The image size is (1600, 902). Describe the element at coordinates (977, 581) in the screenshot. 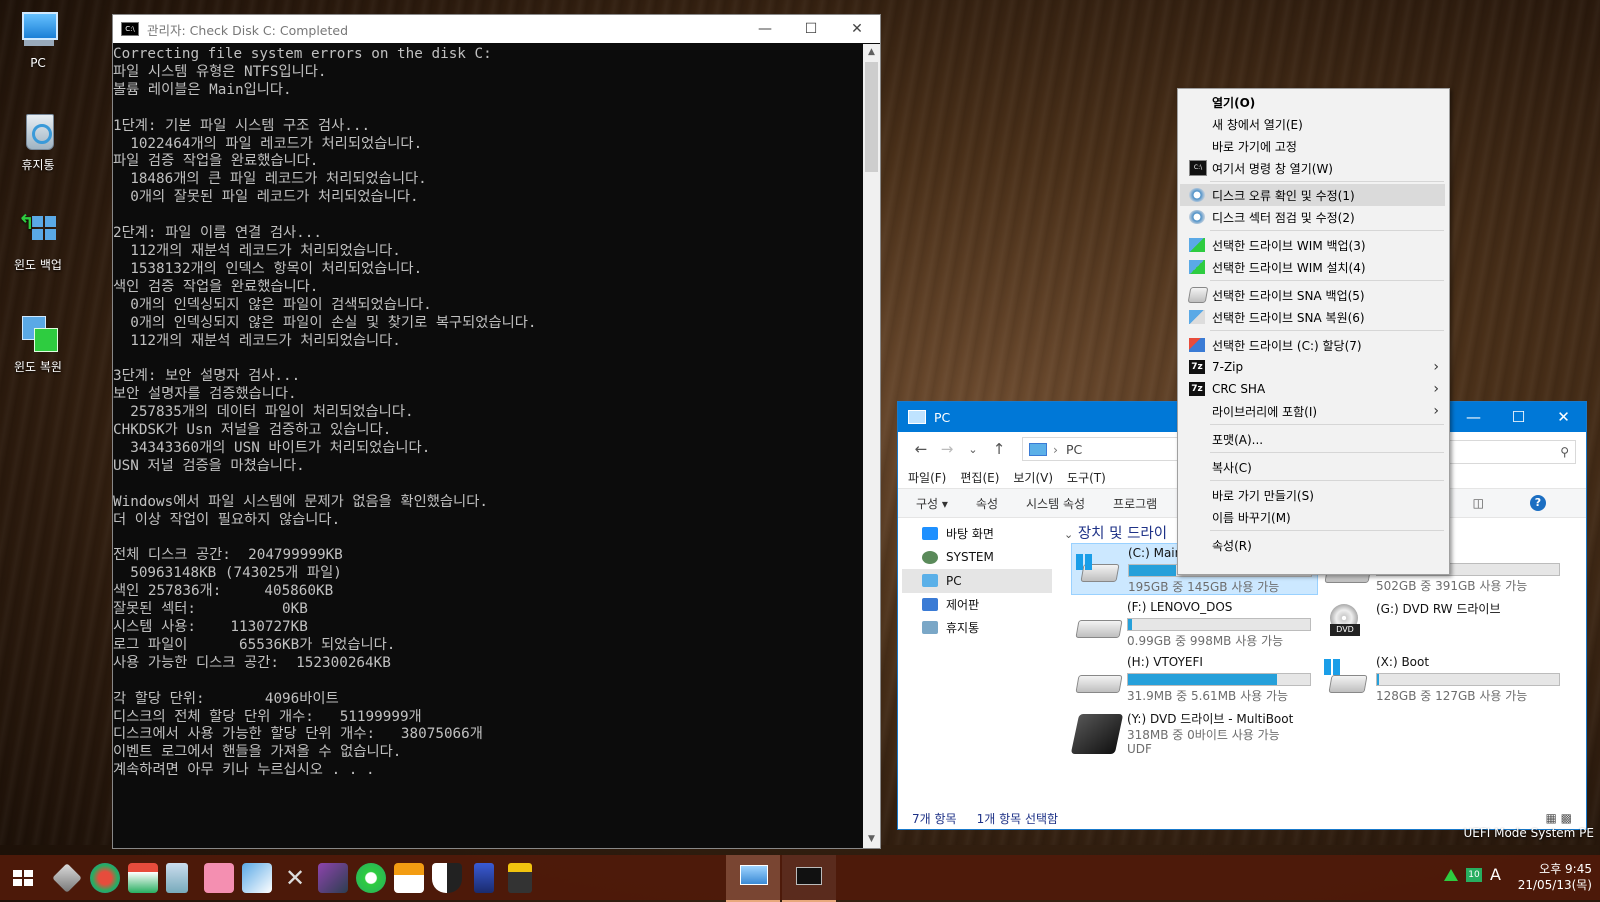

I see `nav-item-pc: PC` at that location.